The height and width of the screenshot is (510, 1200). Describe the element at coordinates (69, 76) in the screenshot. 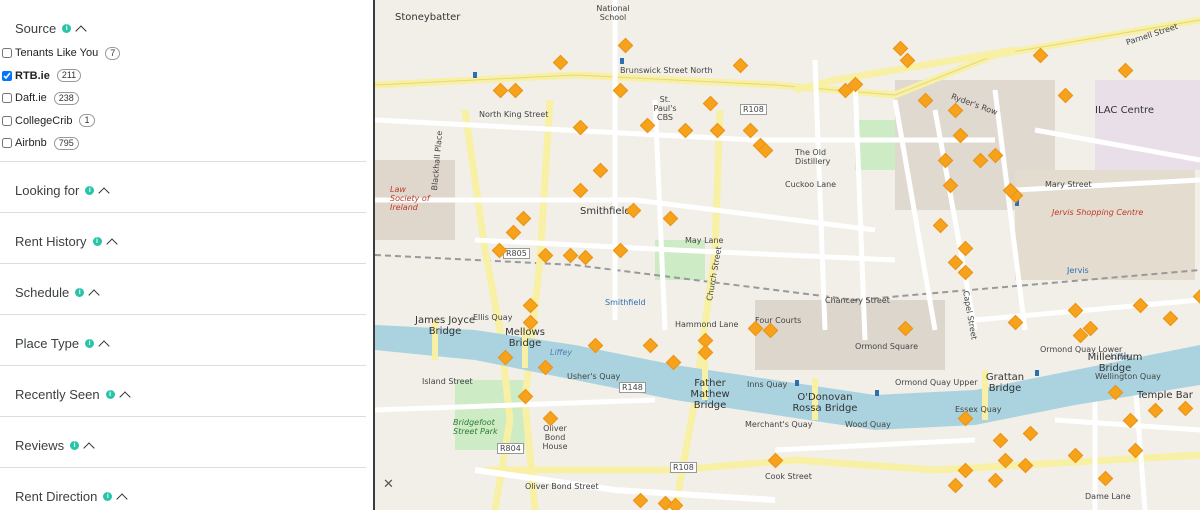

I see `count-badge: 211` at that location.